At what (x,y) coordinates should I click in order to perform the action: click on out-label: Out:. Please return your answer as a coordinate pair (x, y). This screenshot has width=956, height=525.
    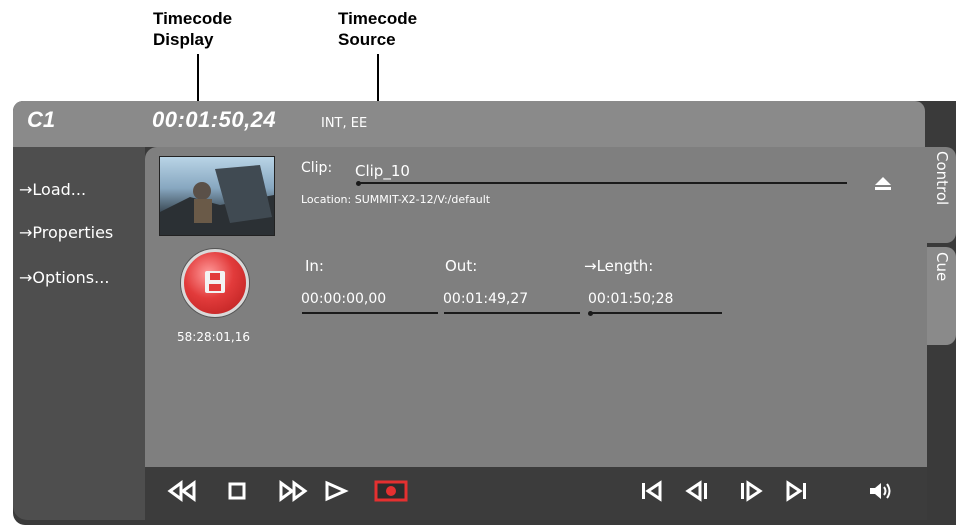
    Looking at the image, I should click on (461, 266).